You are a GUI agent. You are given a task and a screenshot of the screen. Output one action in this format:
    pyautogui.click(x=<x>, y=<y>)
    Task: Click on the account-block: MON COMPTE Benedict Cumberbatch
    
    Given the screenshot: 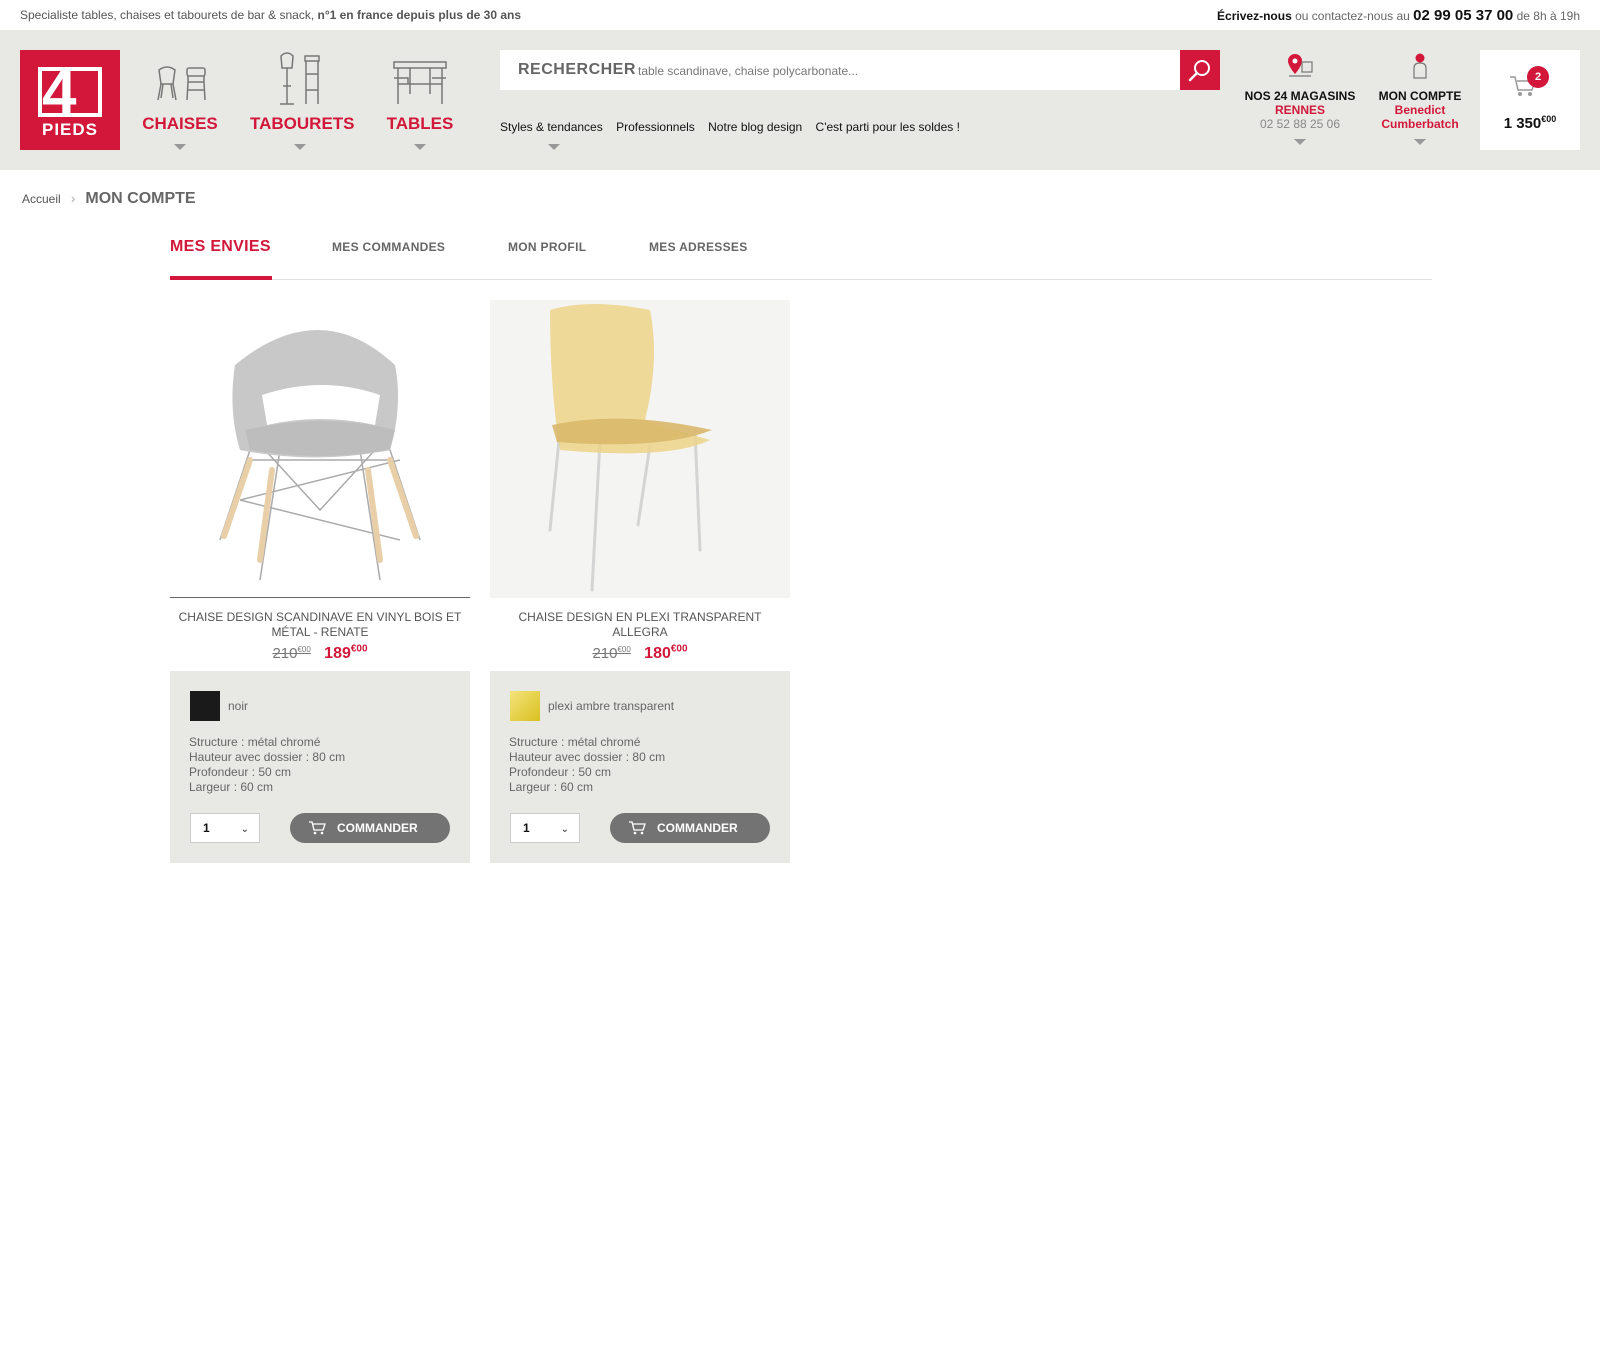 What is the action you would take?
    pyautogui.click(x=1420, y=98)
    